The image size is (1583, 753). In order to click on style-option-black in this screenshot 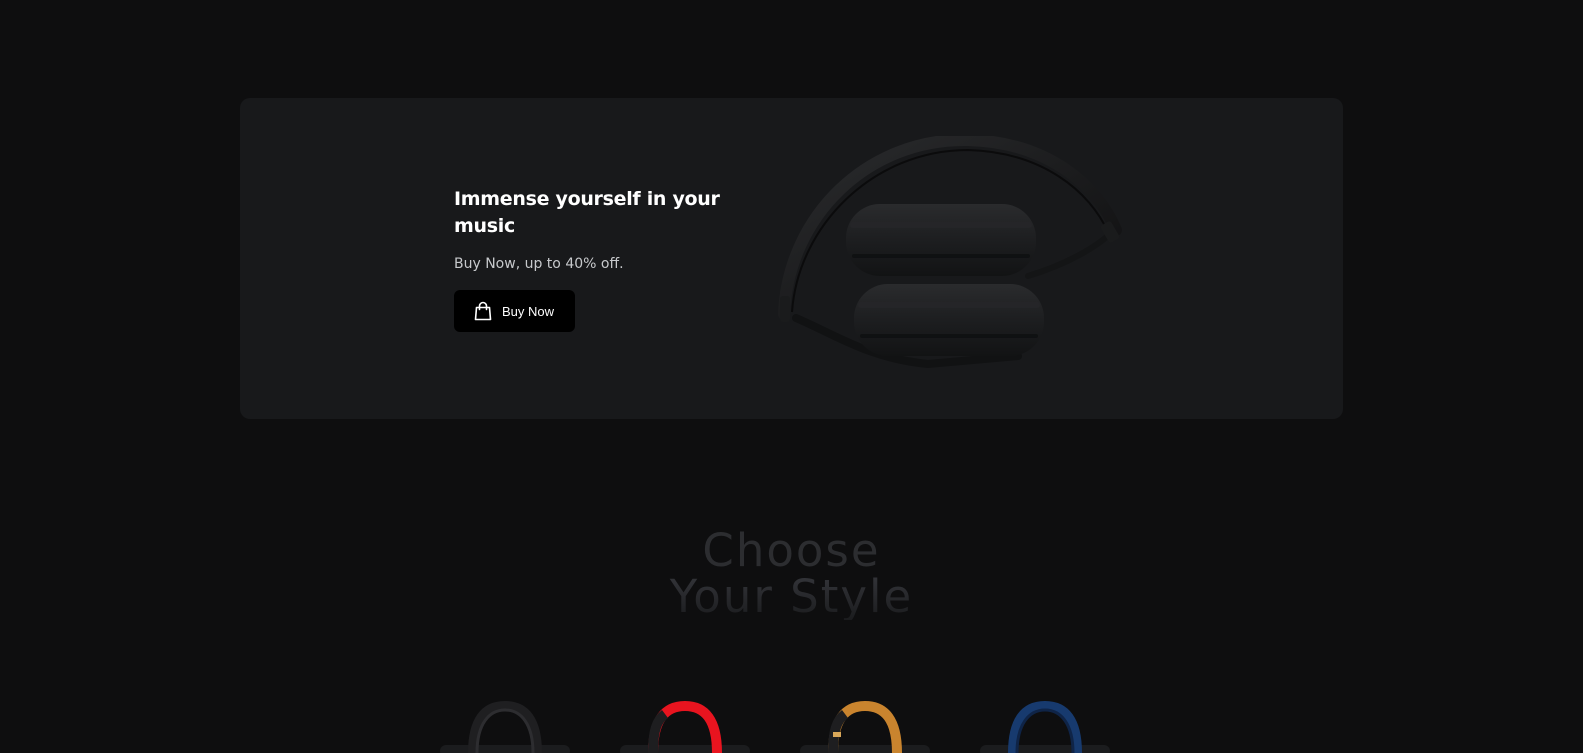, I will do `click(505, 726)`.